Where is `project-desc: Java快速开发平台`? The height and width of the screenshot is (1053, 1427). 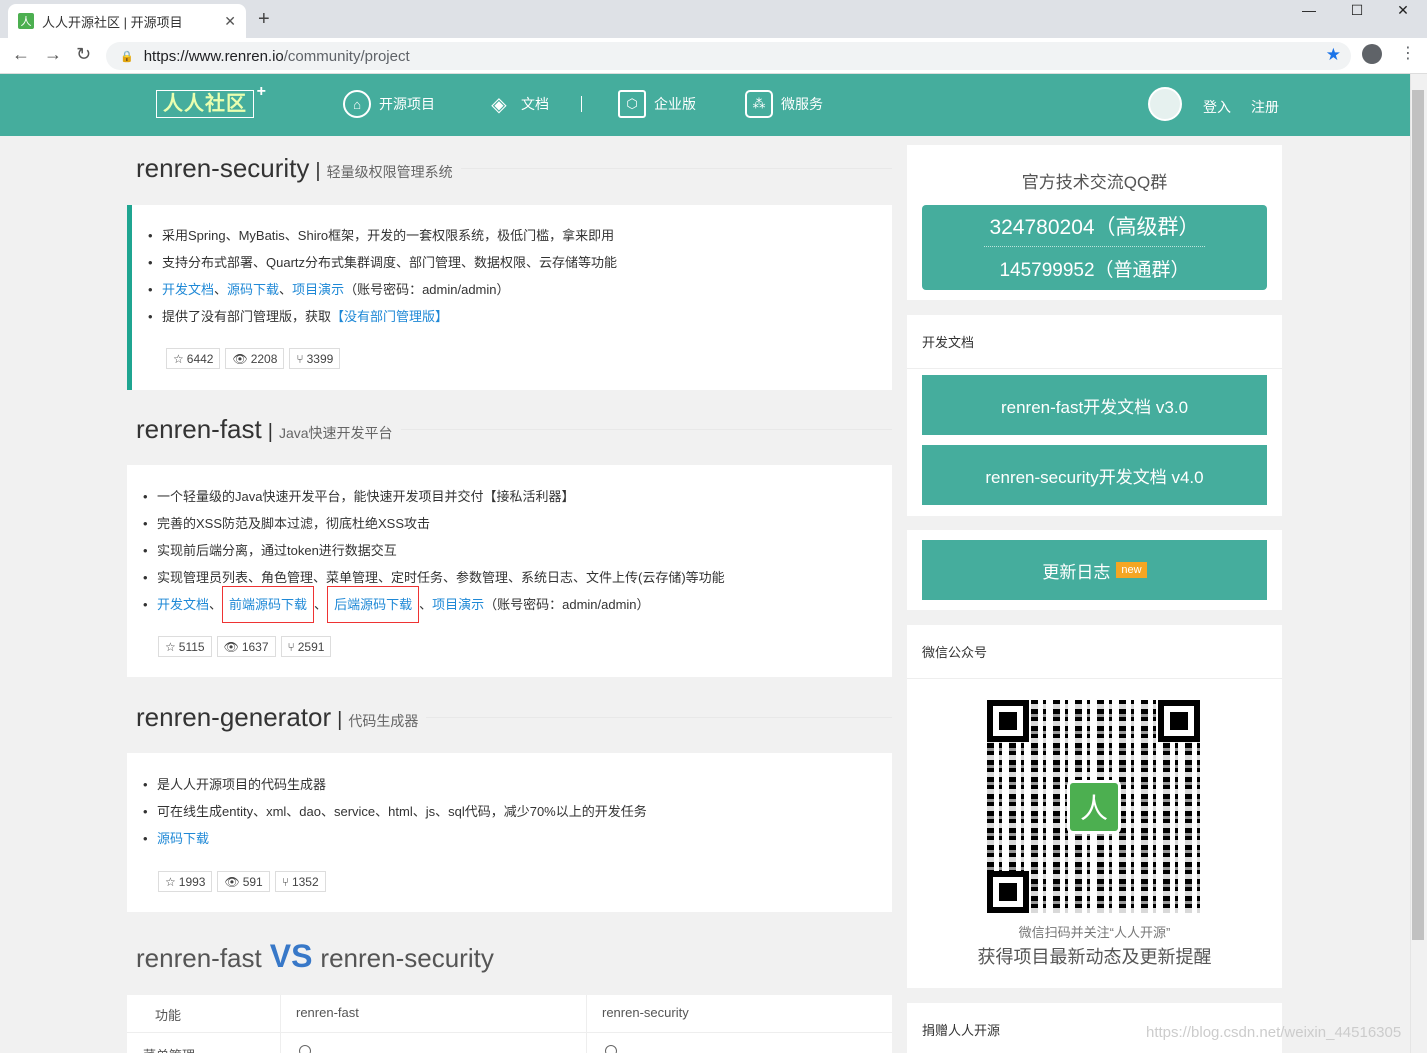
project-desc: Java快速开发平台 is located at coordinates (335, 433).